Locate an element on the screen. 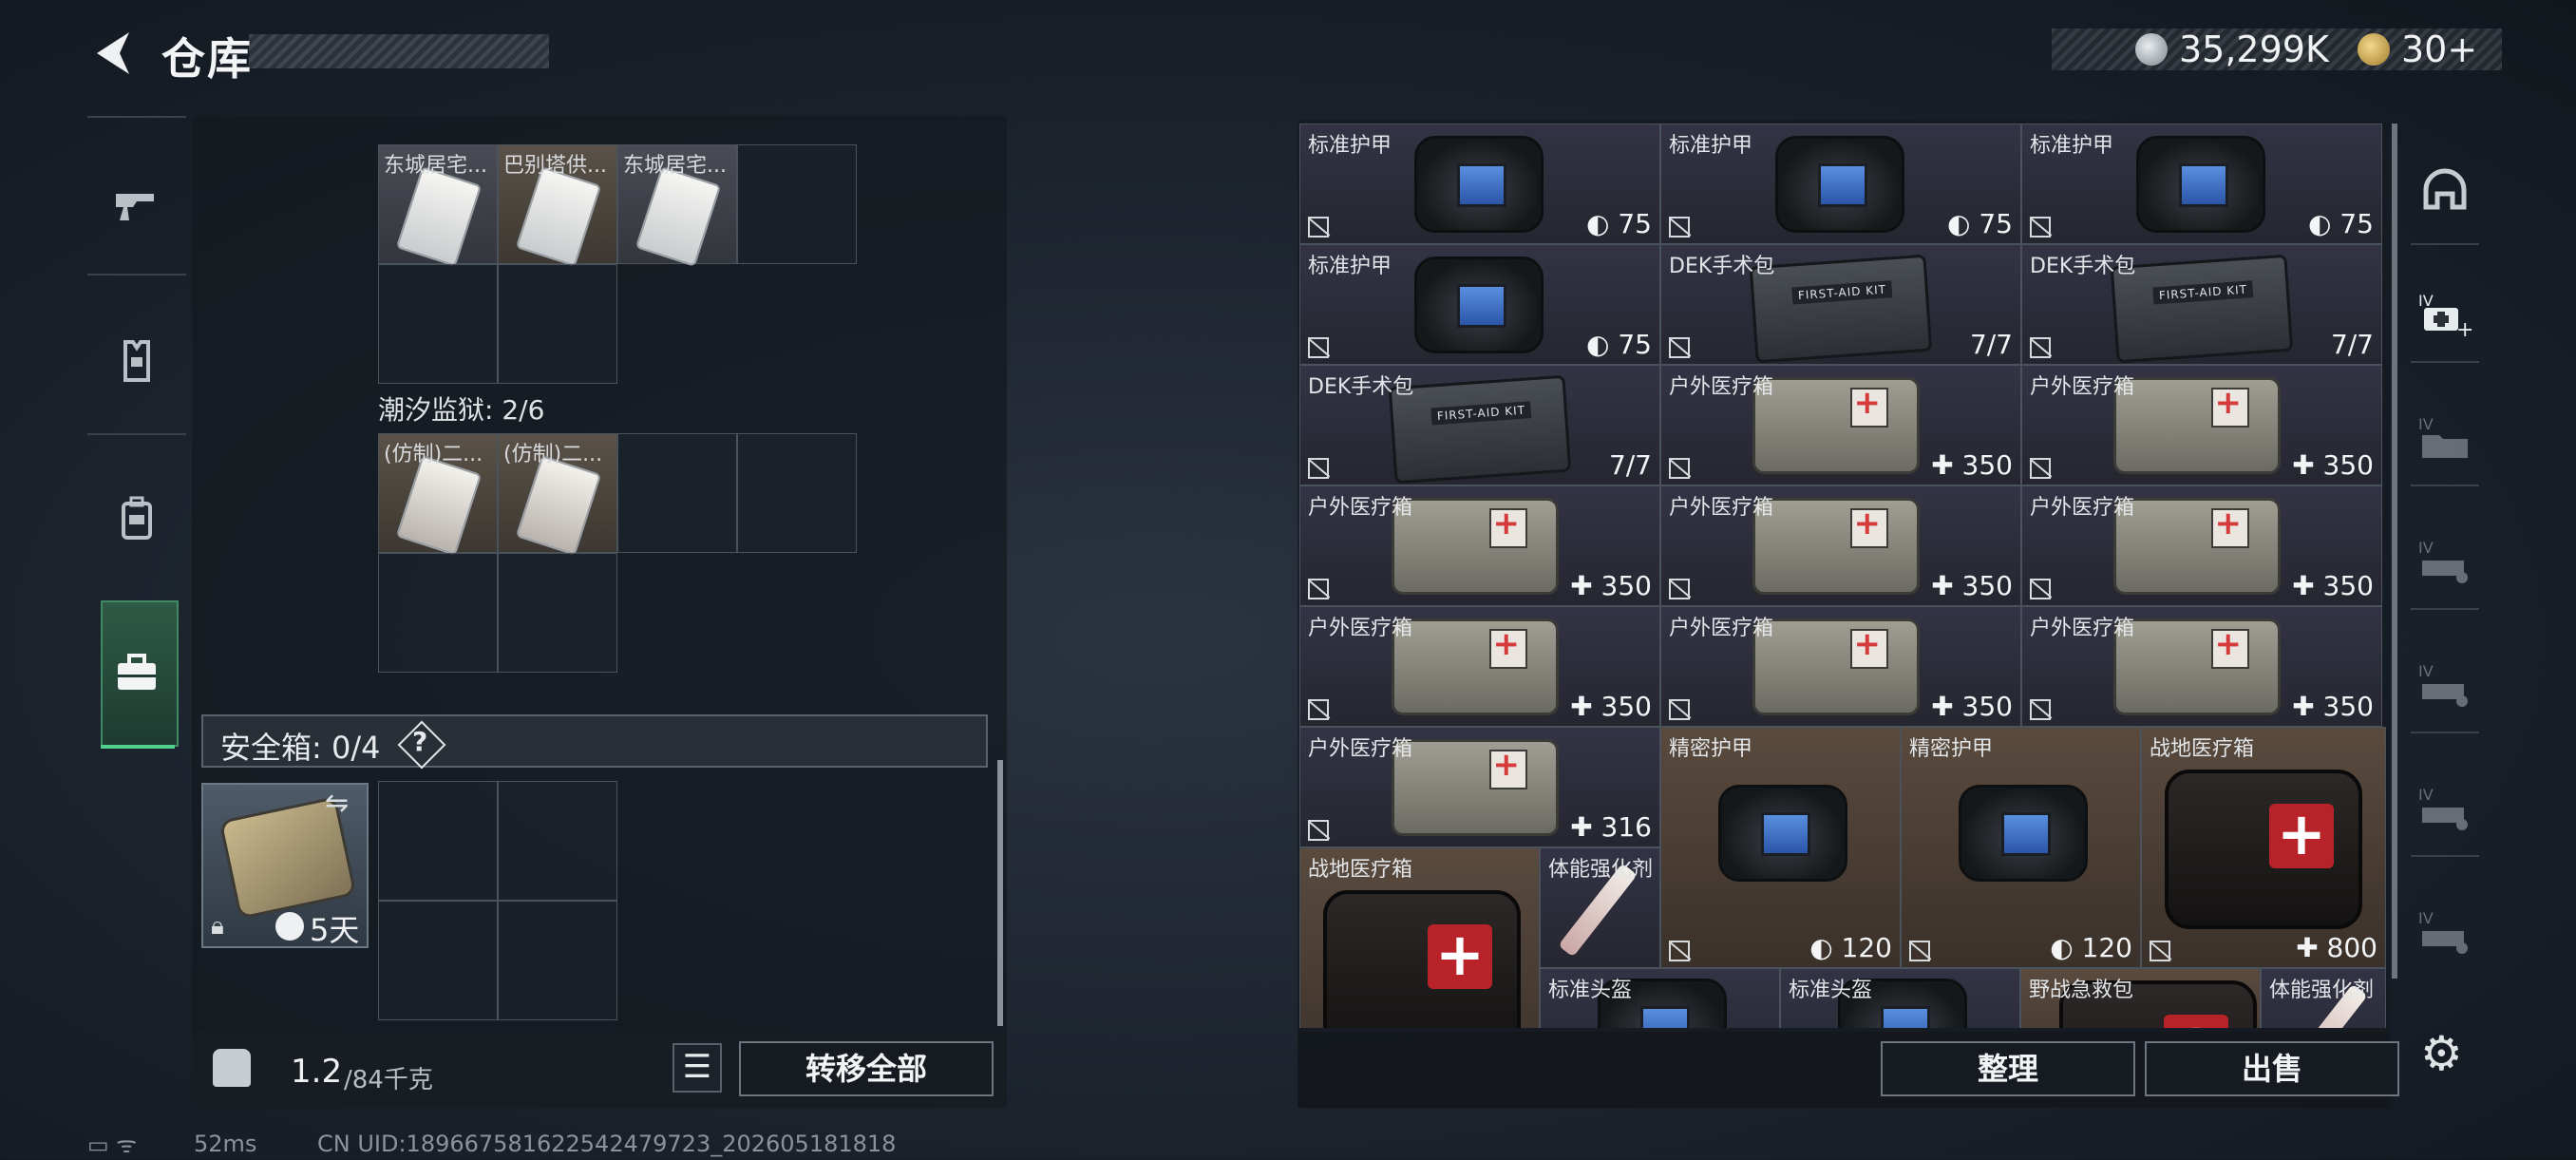 Image resolution: width=2576 pixels, height=1160 pixels. stash-item: 战地医疗箱 is located at coordinates (1419, 937).